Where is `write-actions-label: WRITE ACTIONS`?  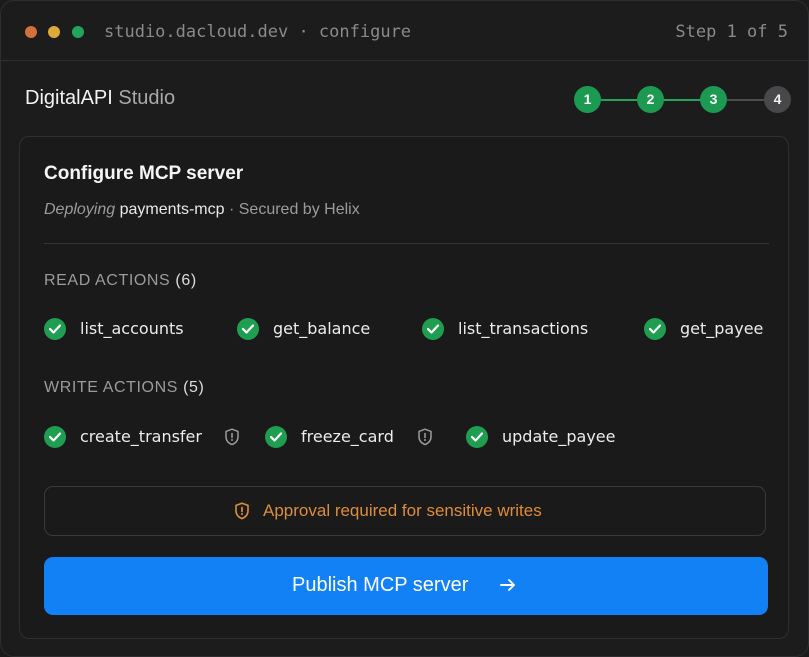 write-actions-label: WRITE ACTIONS is located at coordinates (111, 387).